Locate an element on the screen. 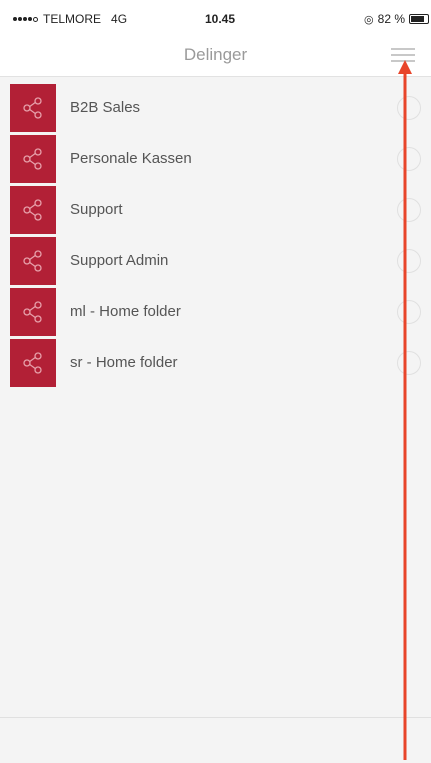 The width and height of the screenshot is (431, 763). status-bar: TELMORE 4G 10.45 ◎ 82 % is located at coordinates (215, 18).